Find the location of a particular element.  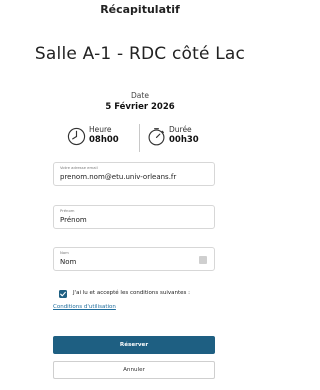

clock-icon is located at coordinates (76, 136).